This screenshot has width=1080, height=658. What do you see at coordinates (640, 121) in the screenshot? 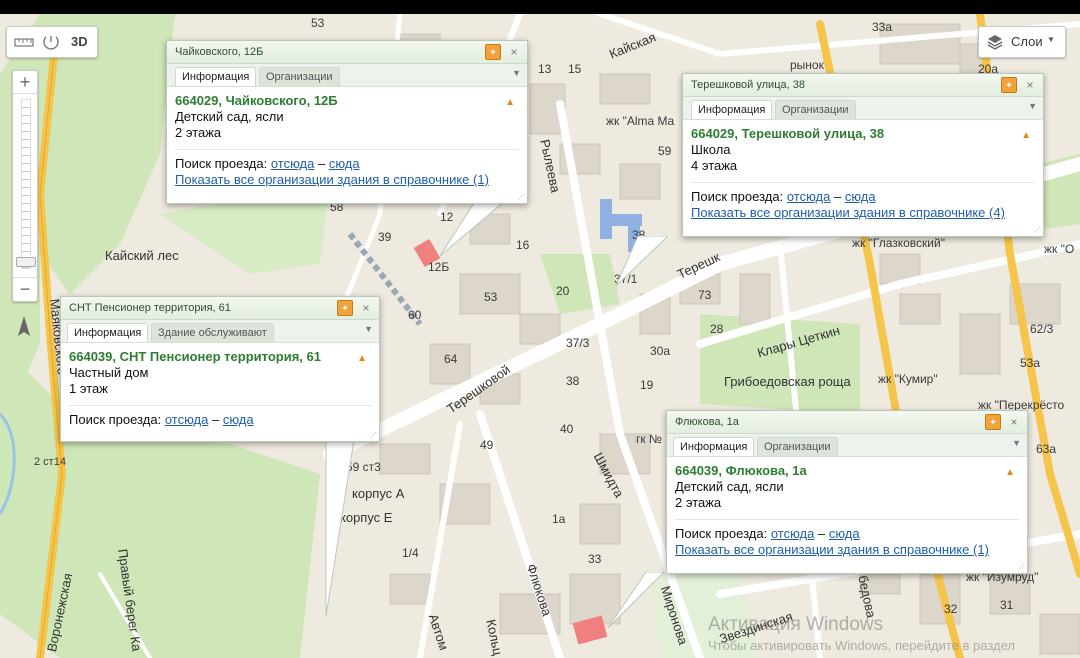
I see `poi-label: жк "Alma Ma` at bounding box center [640, 121].